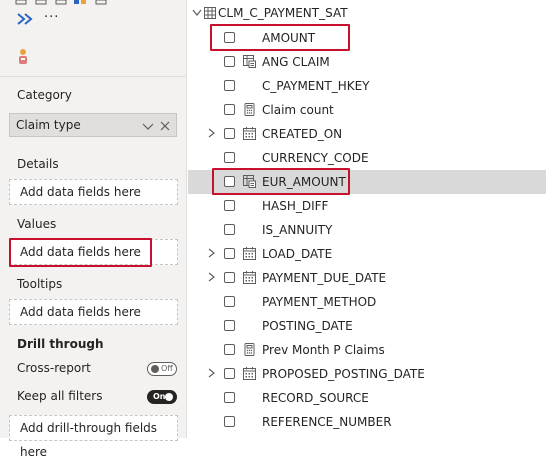 The height and width of the screenshot is (464, 546). What do you see at coordinates (44, 95) in the screenshot?
I see `category-label: Category` at bounding box center [44, 95].